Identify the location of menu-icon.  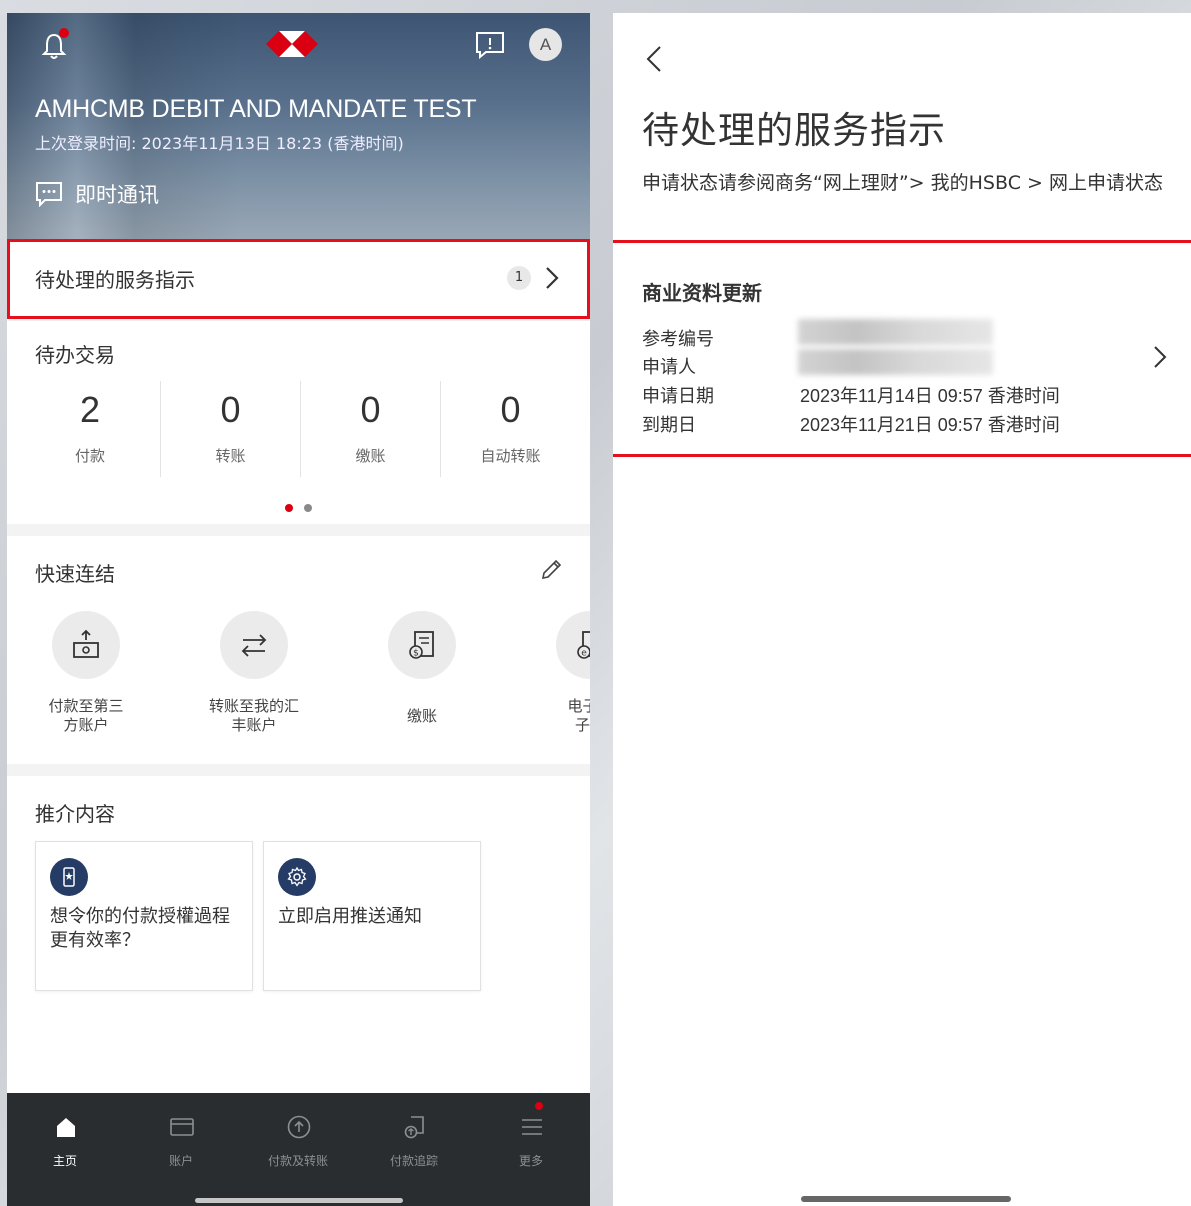
(532, 1127).